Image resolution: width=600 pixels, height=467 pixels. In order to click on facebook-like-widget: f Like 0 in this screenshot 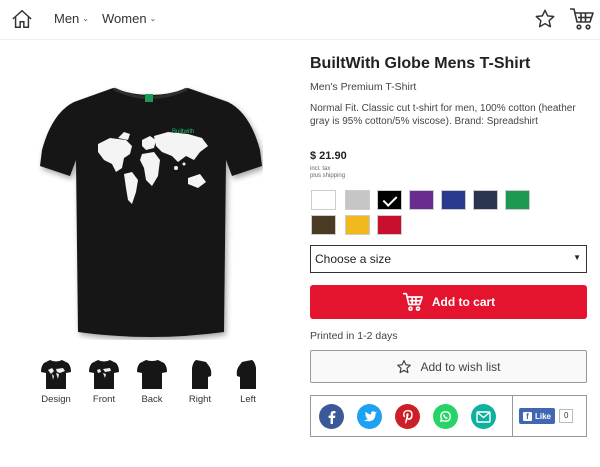, I will do `click(546, 416)`.